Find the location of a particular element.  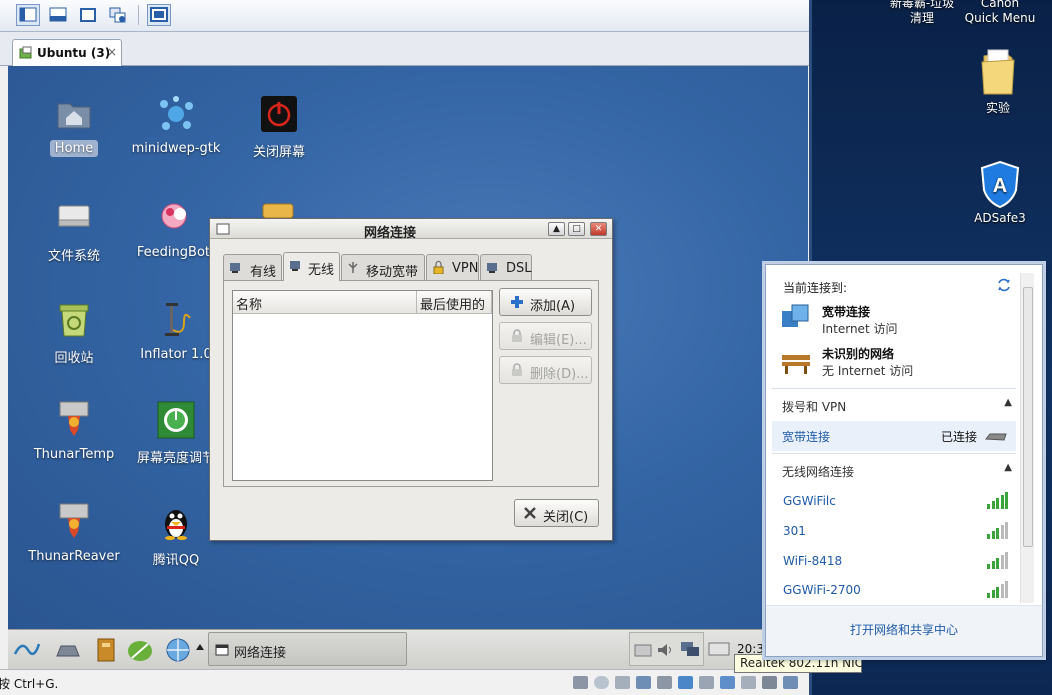

section-wireless: 无线网络连接 ▲ is located at coordinates (894, 468).